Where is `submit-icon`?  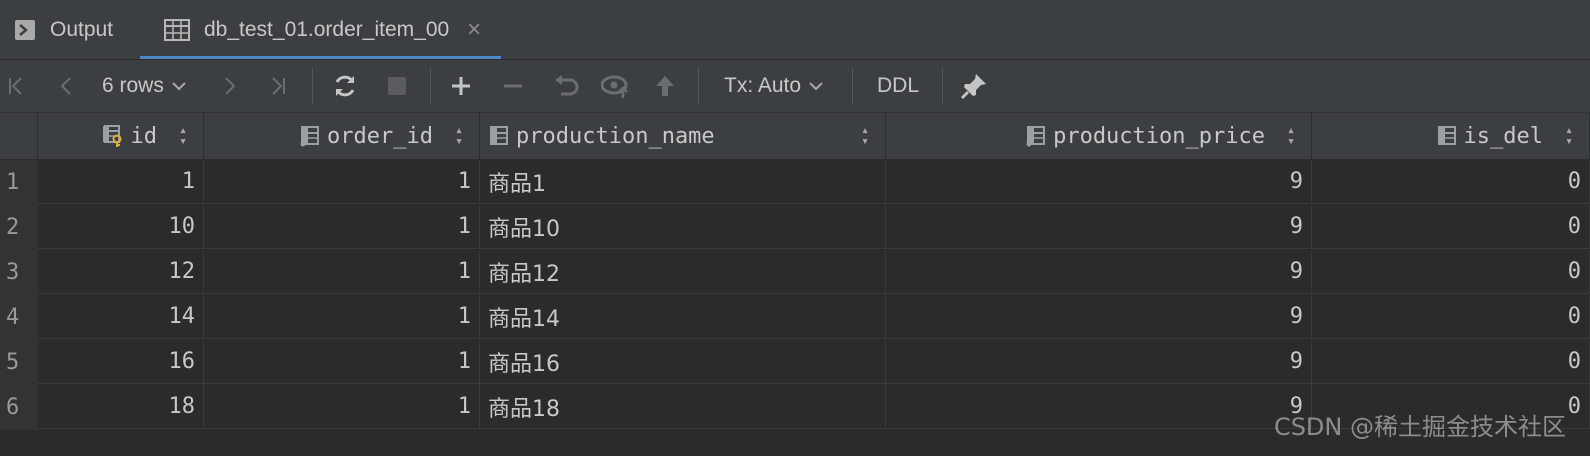 submit-icon is located at coordinates (665, 86).